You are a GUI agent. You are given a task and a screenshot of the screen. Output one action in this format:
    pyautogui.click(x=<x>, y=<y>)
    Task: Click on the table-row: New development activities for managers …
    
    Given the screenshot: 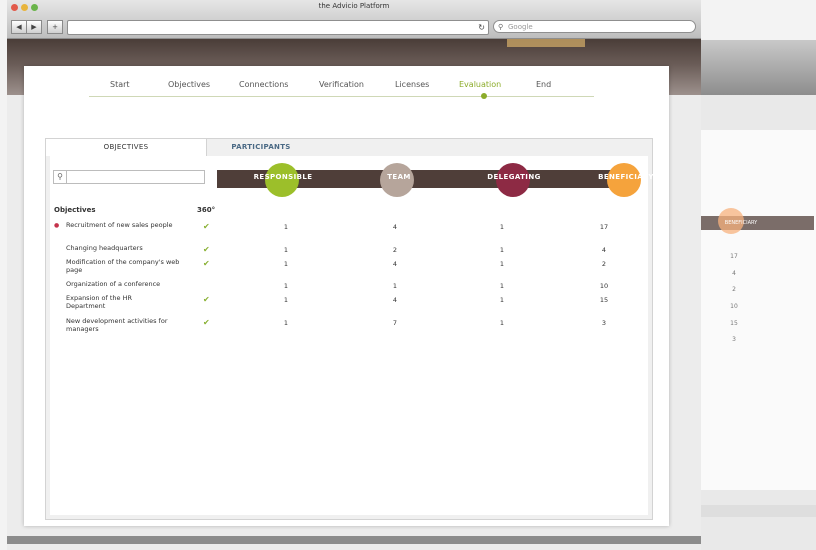 What is the action you would take?
    pyautogui.click(x=349, y=325)
    